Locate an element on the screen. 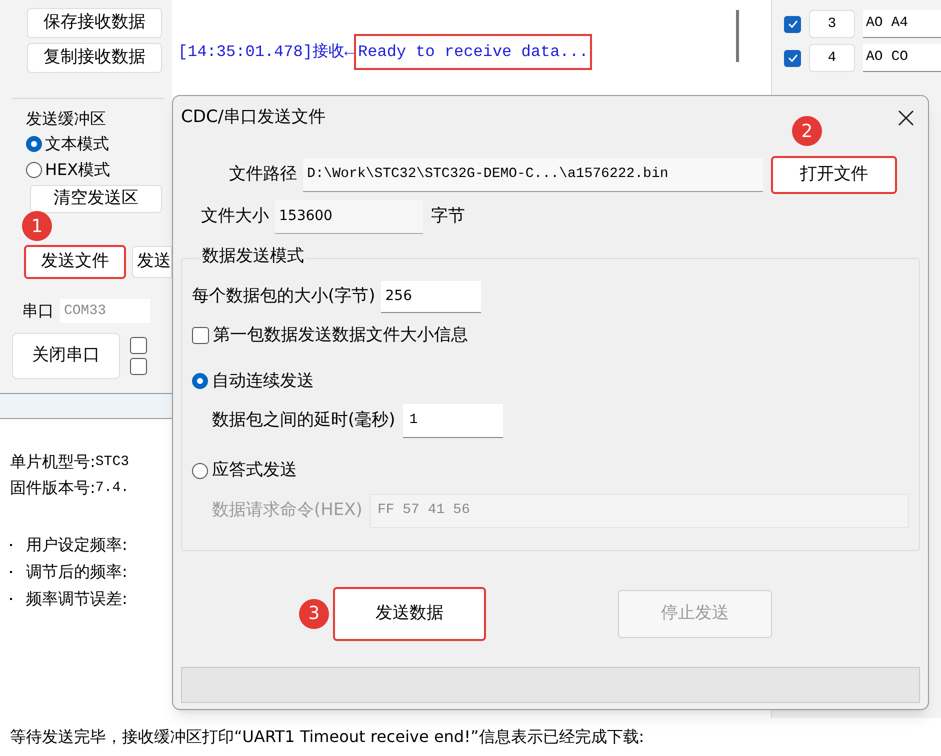 The width and height of the screenshot is (941, 756). scrollbar-thumb is located at coordinates (737, 36).